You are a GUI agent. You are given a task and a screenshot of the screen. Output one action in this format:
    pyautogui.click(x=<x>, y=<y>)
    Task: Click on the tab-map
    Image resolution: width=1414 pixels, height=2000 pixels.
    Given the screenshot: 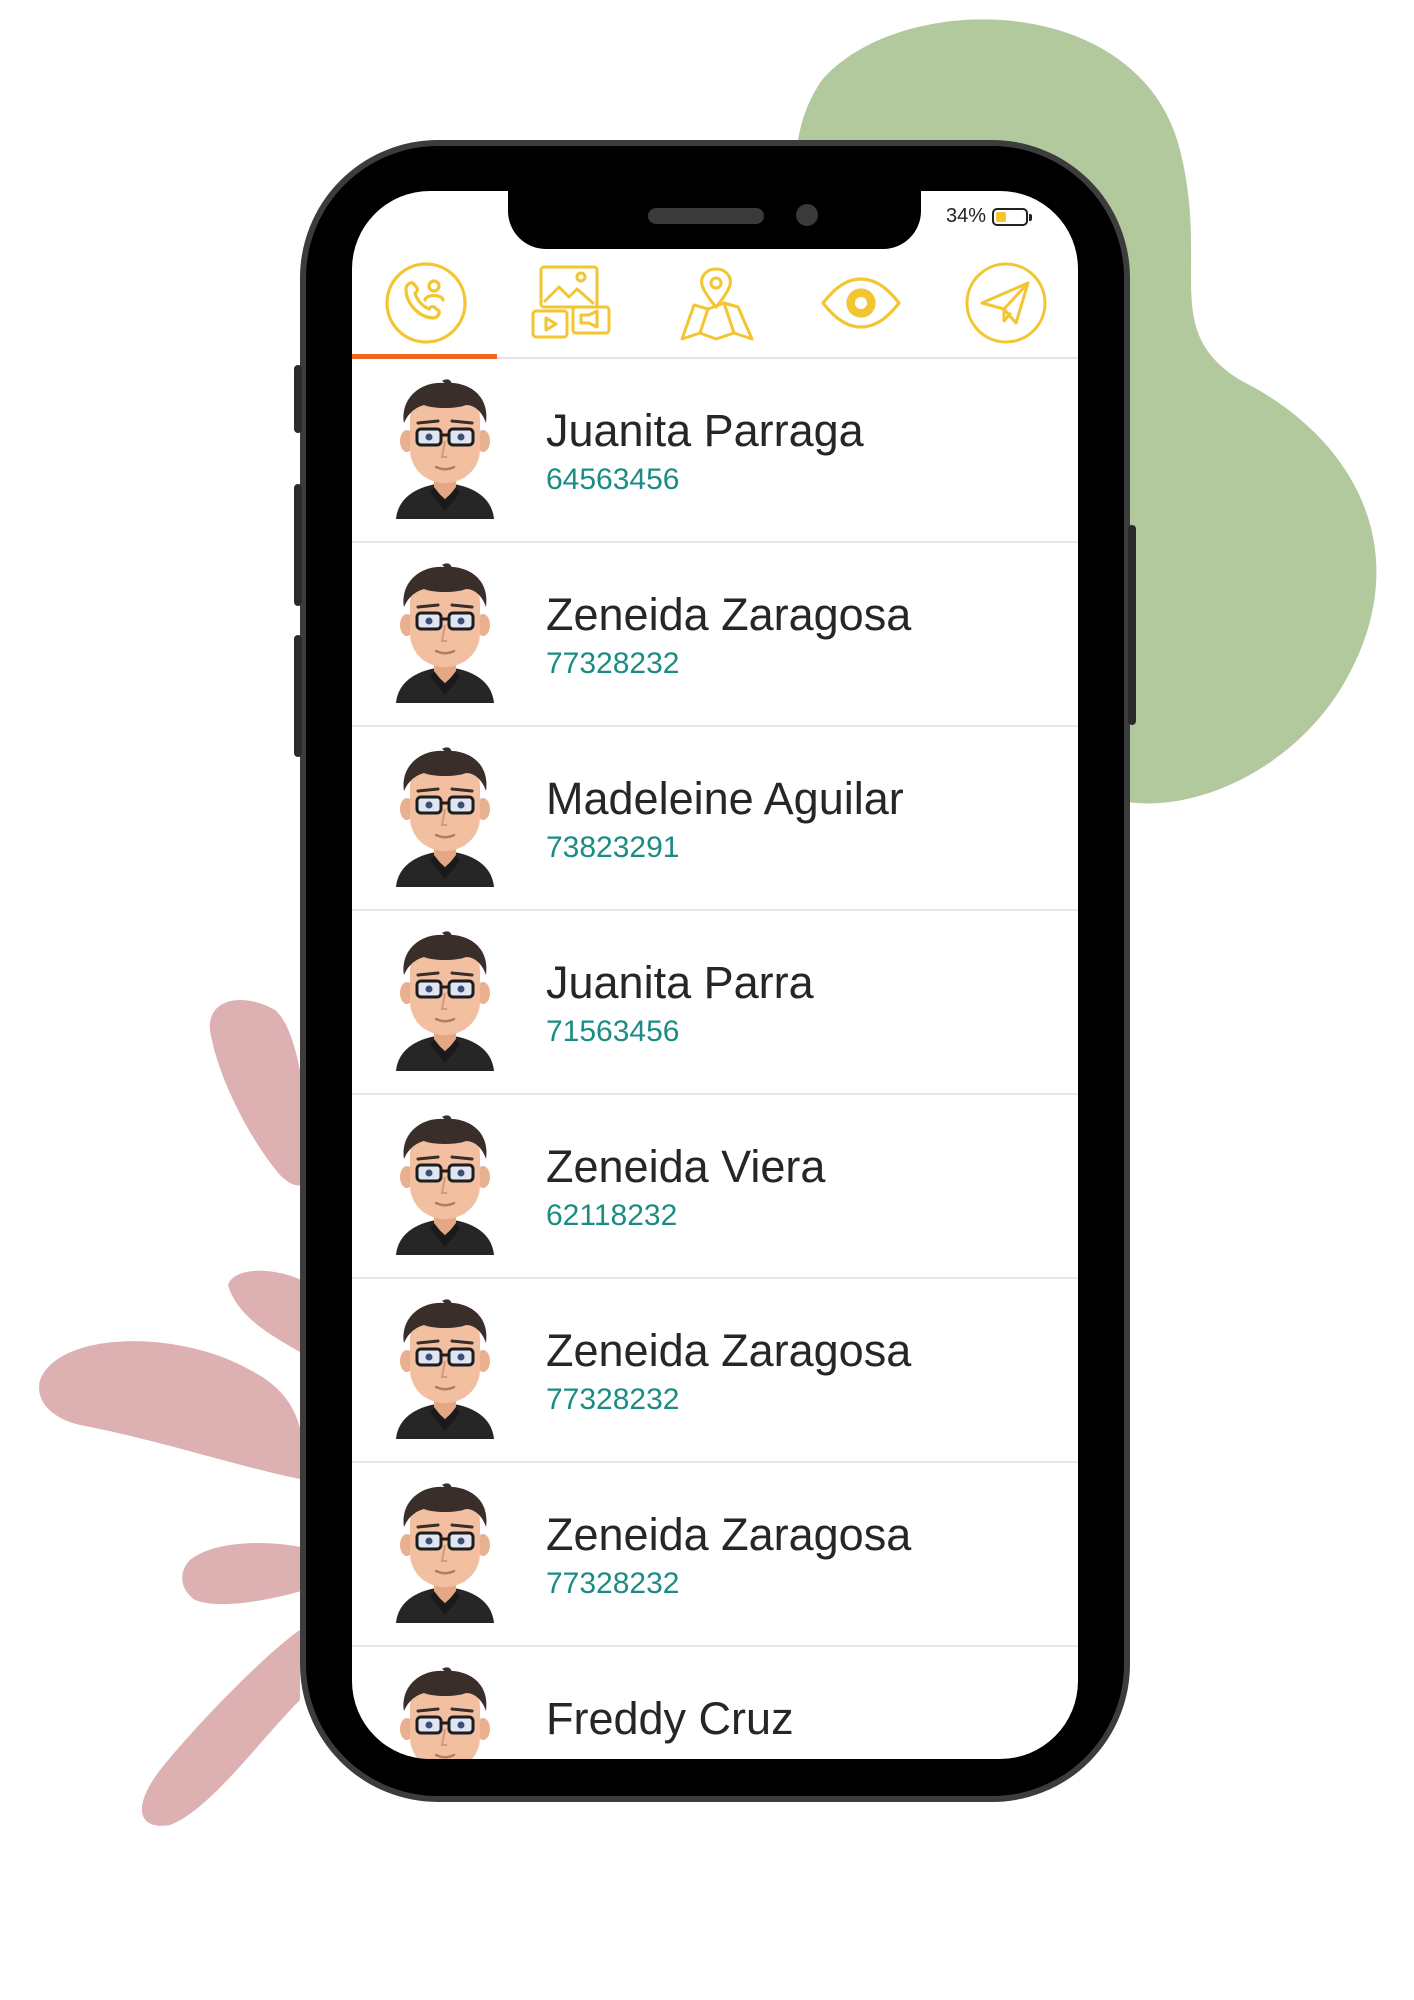 What is the action you would take?
    pyautogui.click(x=714, y=303)
    